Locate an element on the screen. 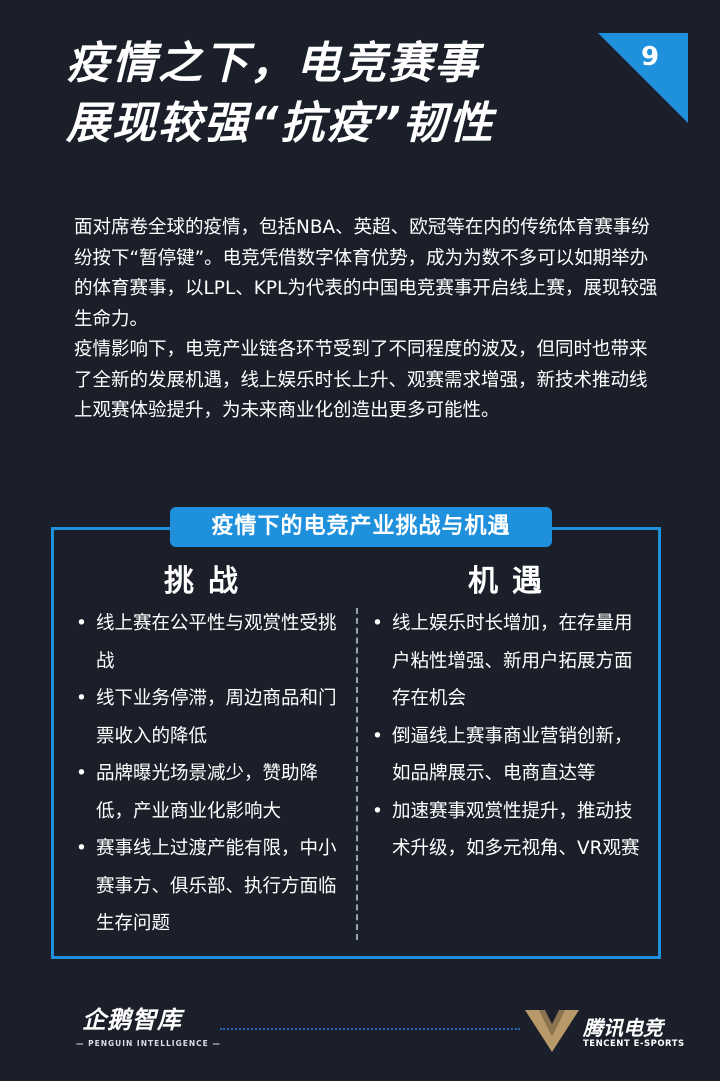  tencent-esports-logo: 腾讯电竞 TENCENT E-SPORTS is located at coordinates (604, 1031).